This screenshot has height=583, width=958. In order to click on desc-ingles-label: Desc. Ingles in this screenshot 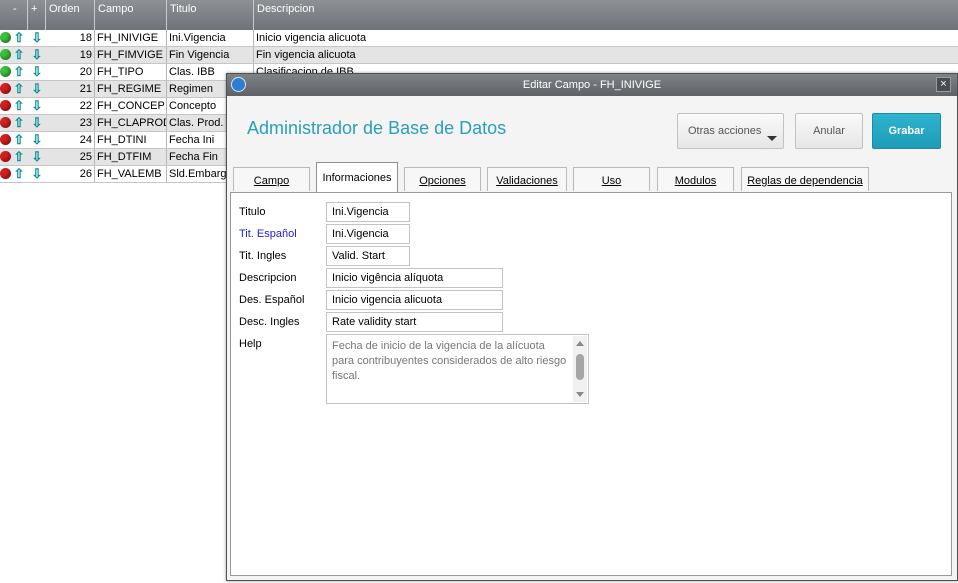, I will do `click(269, 322)`.